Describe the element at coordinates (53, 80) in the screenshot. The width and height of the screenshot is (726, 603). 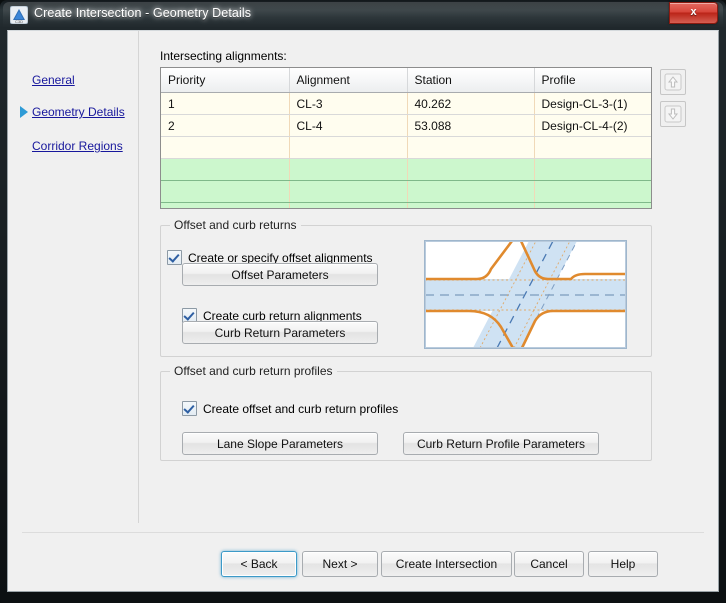
I see `sidebar-item-general: General` at that location.